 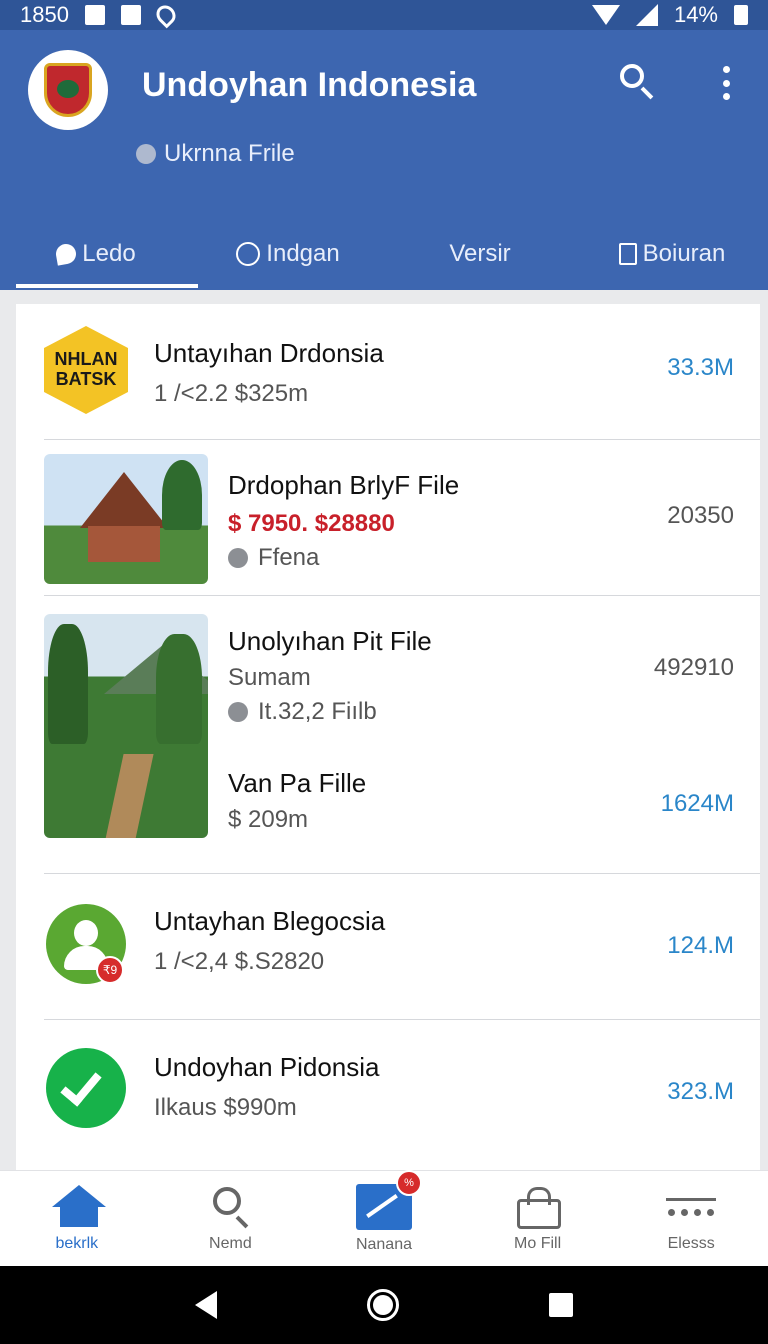 What do you see at coordinates (384, 15) in the screenshot?
I see `status-bar: 1850 14%` at bounding box center [384, 15].